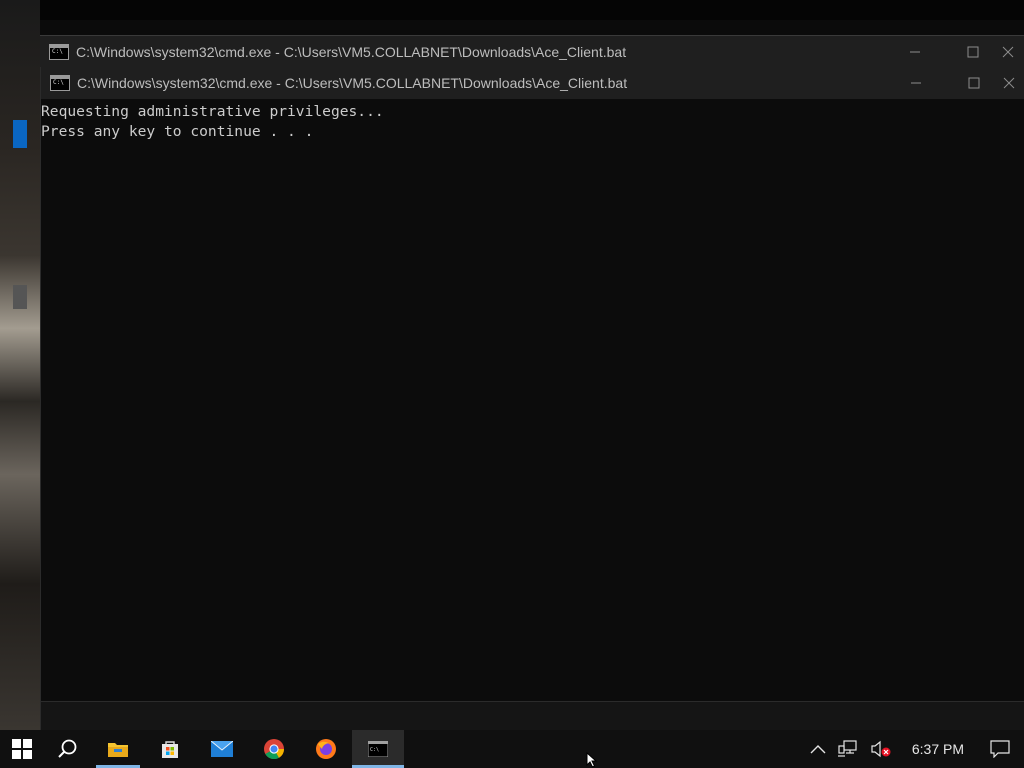 The image size is (1024, 768). I want to click on desktop-background, so click(20, 365).